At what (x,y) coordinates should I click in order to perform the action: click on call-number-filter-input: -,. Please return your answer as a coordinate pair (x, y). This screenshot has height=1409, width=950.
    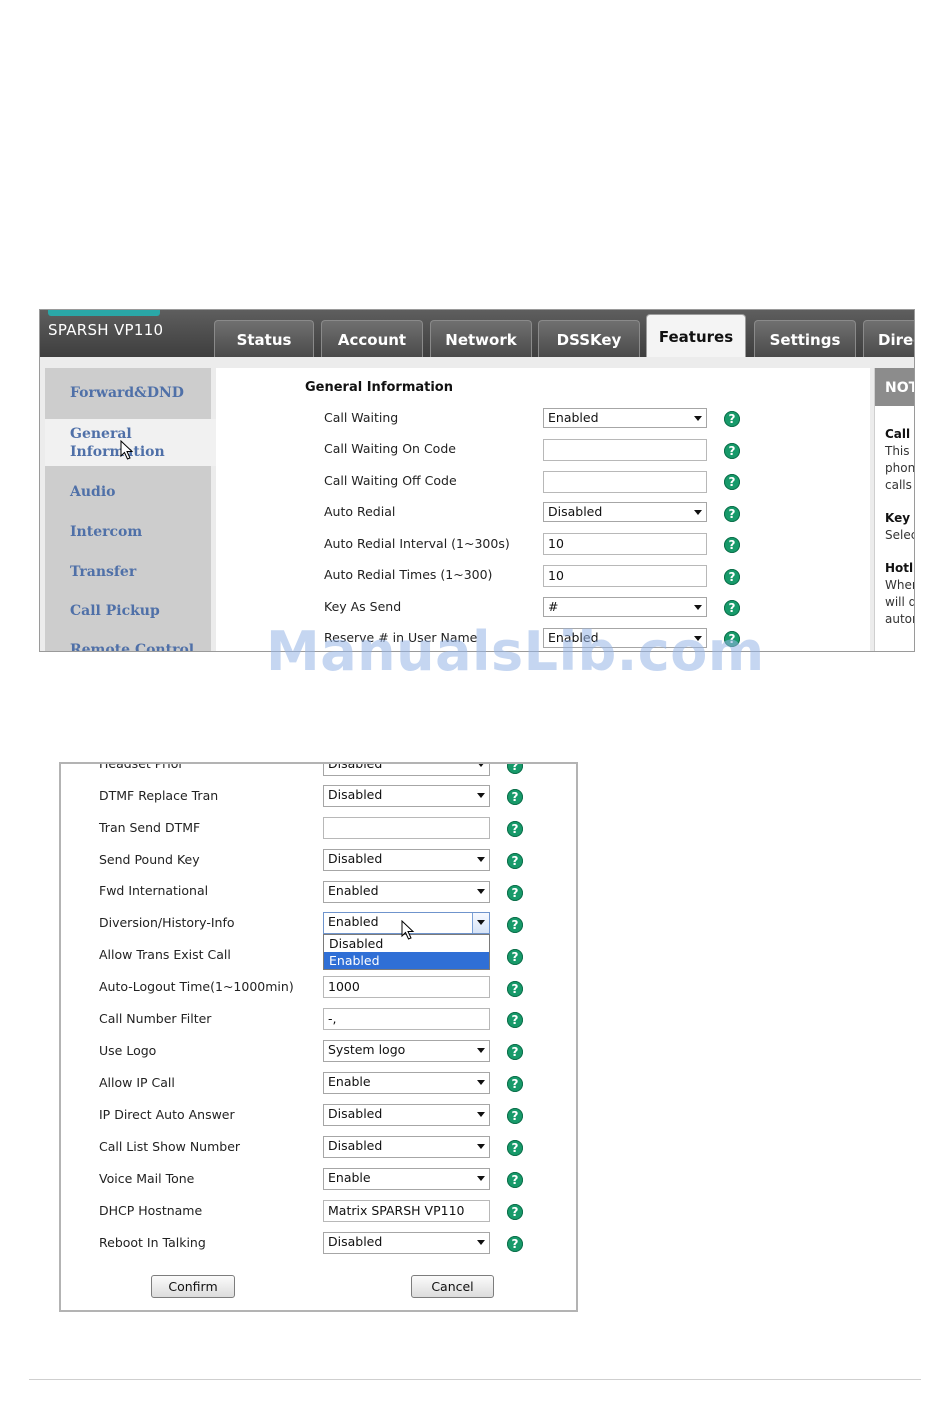
    Looking at the image, I should click on (406, 1019).